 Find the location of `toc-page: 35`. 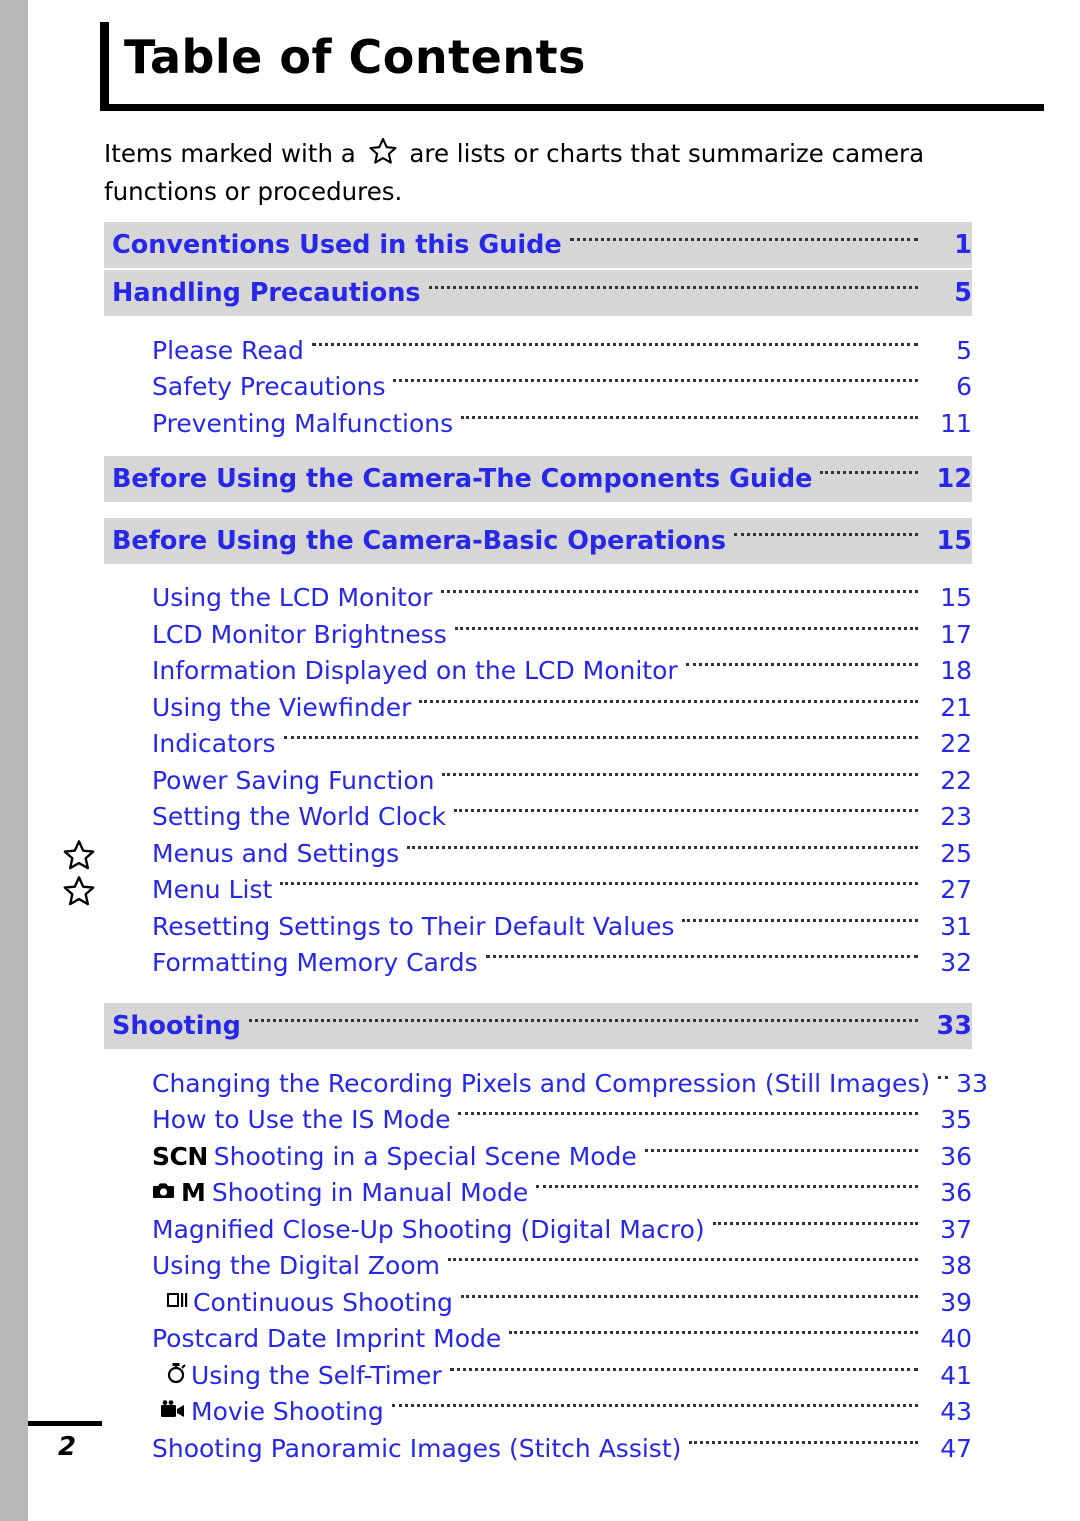

toc-page: 35 is located at coordinates (956, 1120).